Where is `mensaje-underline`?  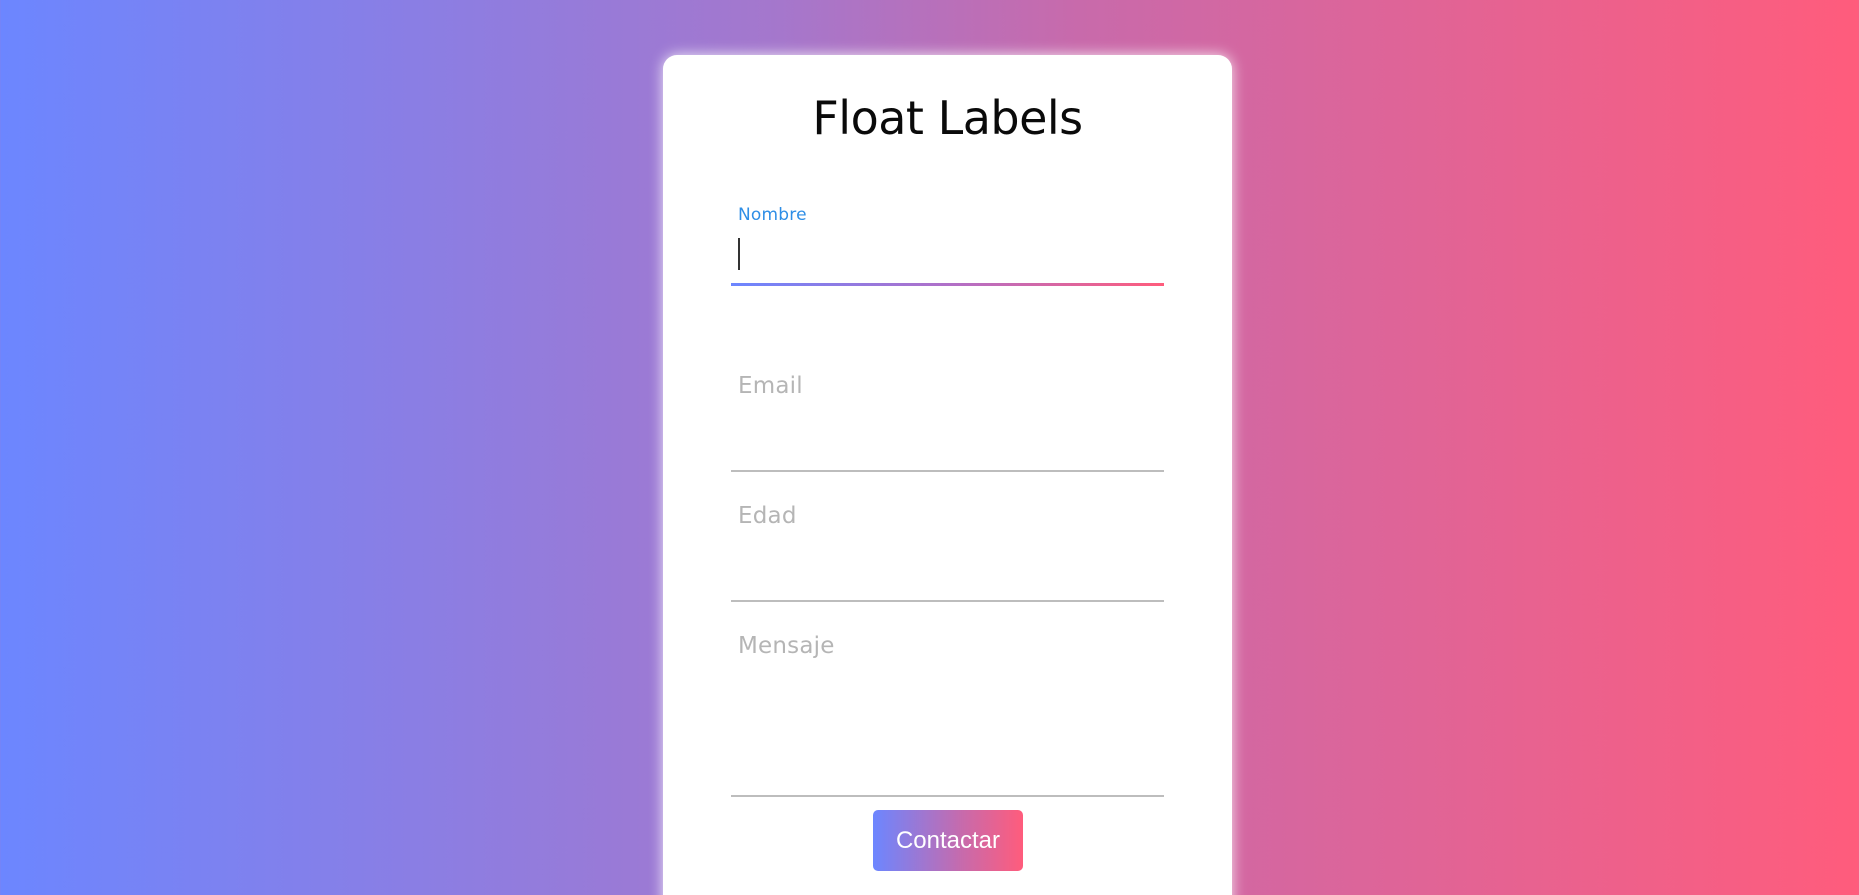 mensaje-underline is located at coordinates (947, 796).